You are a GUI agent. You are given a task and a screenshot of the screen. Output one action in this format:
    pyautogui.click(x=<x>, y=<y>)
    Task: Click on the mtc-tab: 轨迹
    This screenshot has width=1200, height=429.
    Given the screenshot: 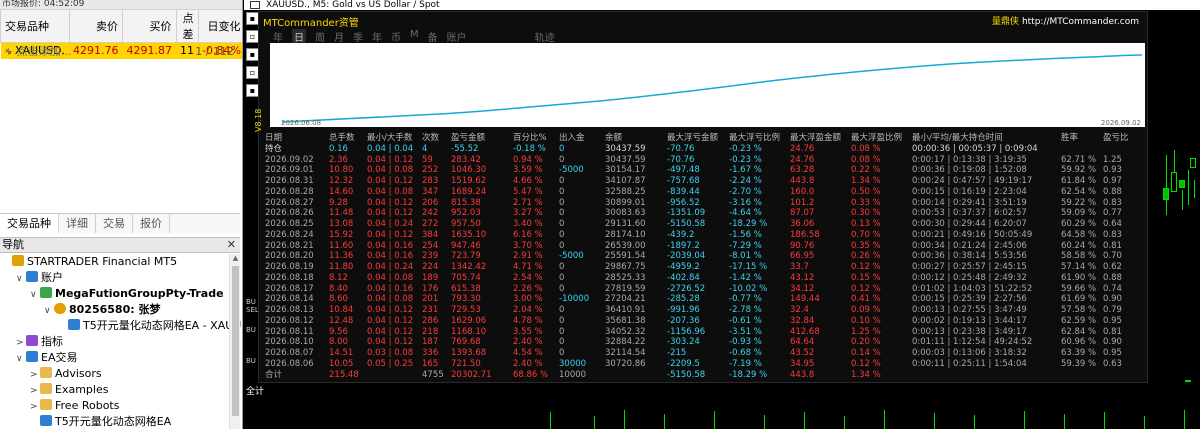 What is the action you would take?
    pyautogui.click(x=545, y=36)
    